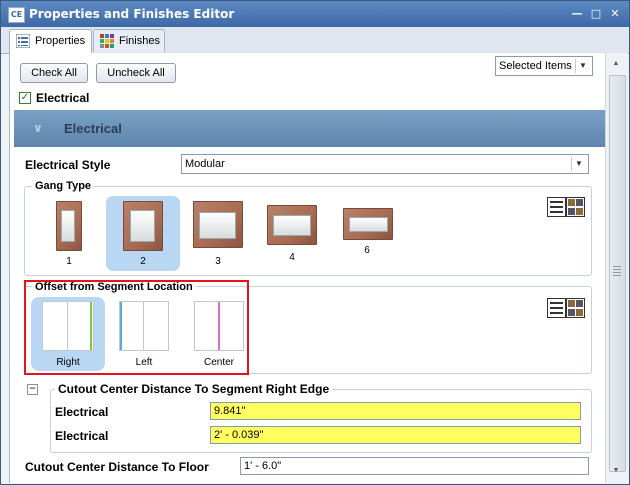 The height and width of the screenshot is (485, 630). Describe the element at coordinates (69, 226) in the screenshot. I see `gang-1-thumbnail` at that location.